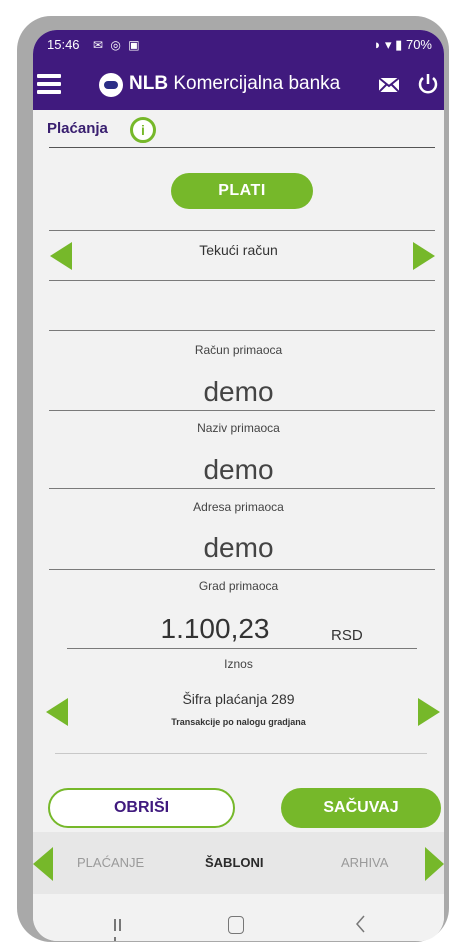 This screenshot has width=457, height=951. What do you see at coordinates (63, 44) in the screenshot?
I see `status-time: 15:46` at bounding box center [63, 44].